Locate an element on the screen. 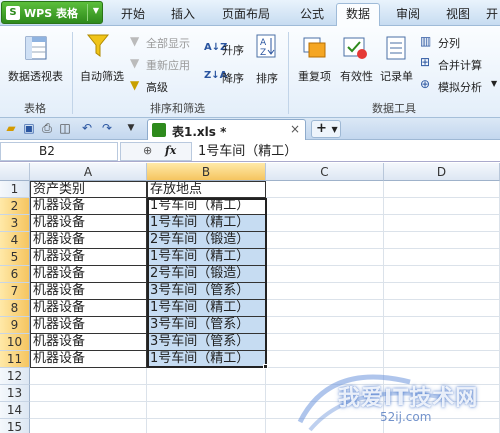 The width and height of the screenshot is (500, 433). row-header: 12 is located at coordinates (15, 376).